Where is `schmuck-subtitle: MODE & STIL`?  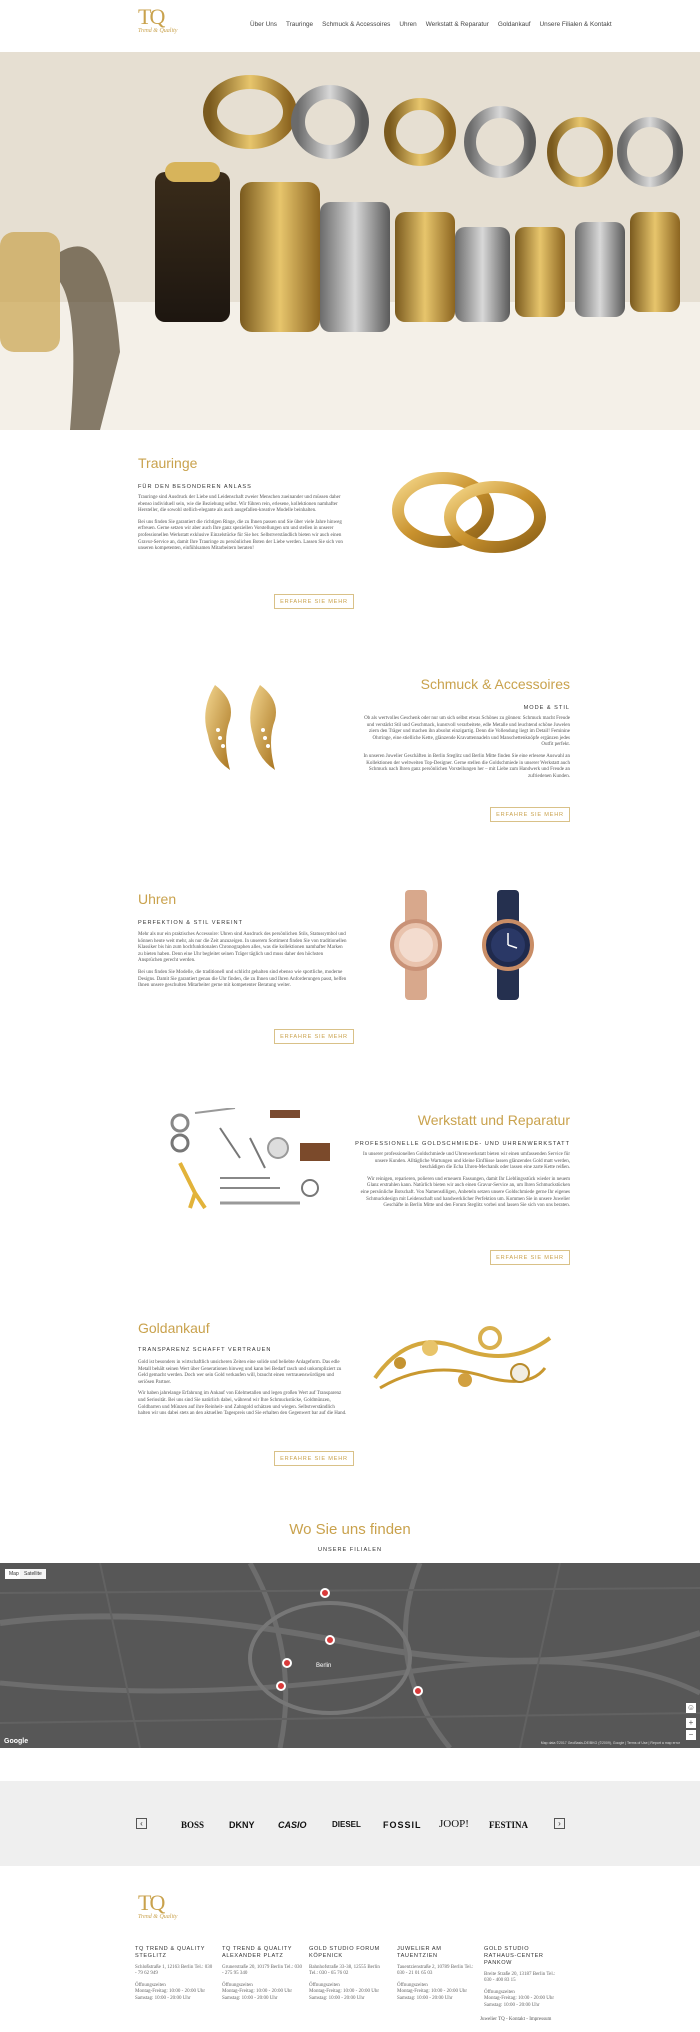 schmuck-subtitle: MODE & STIL is located at coordinates (546, 708).